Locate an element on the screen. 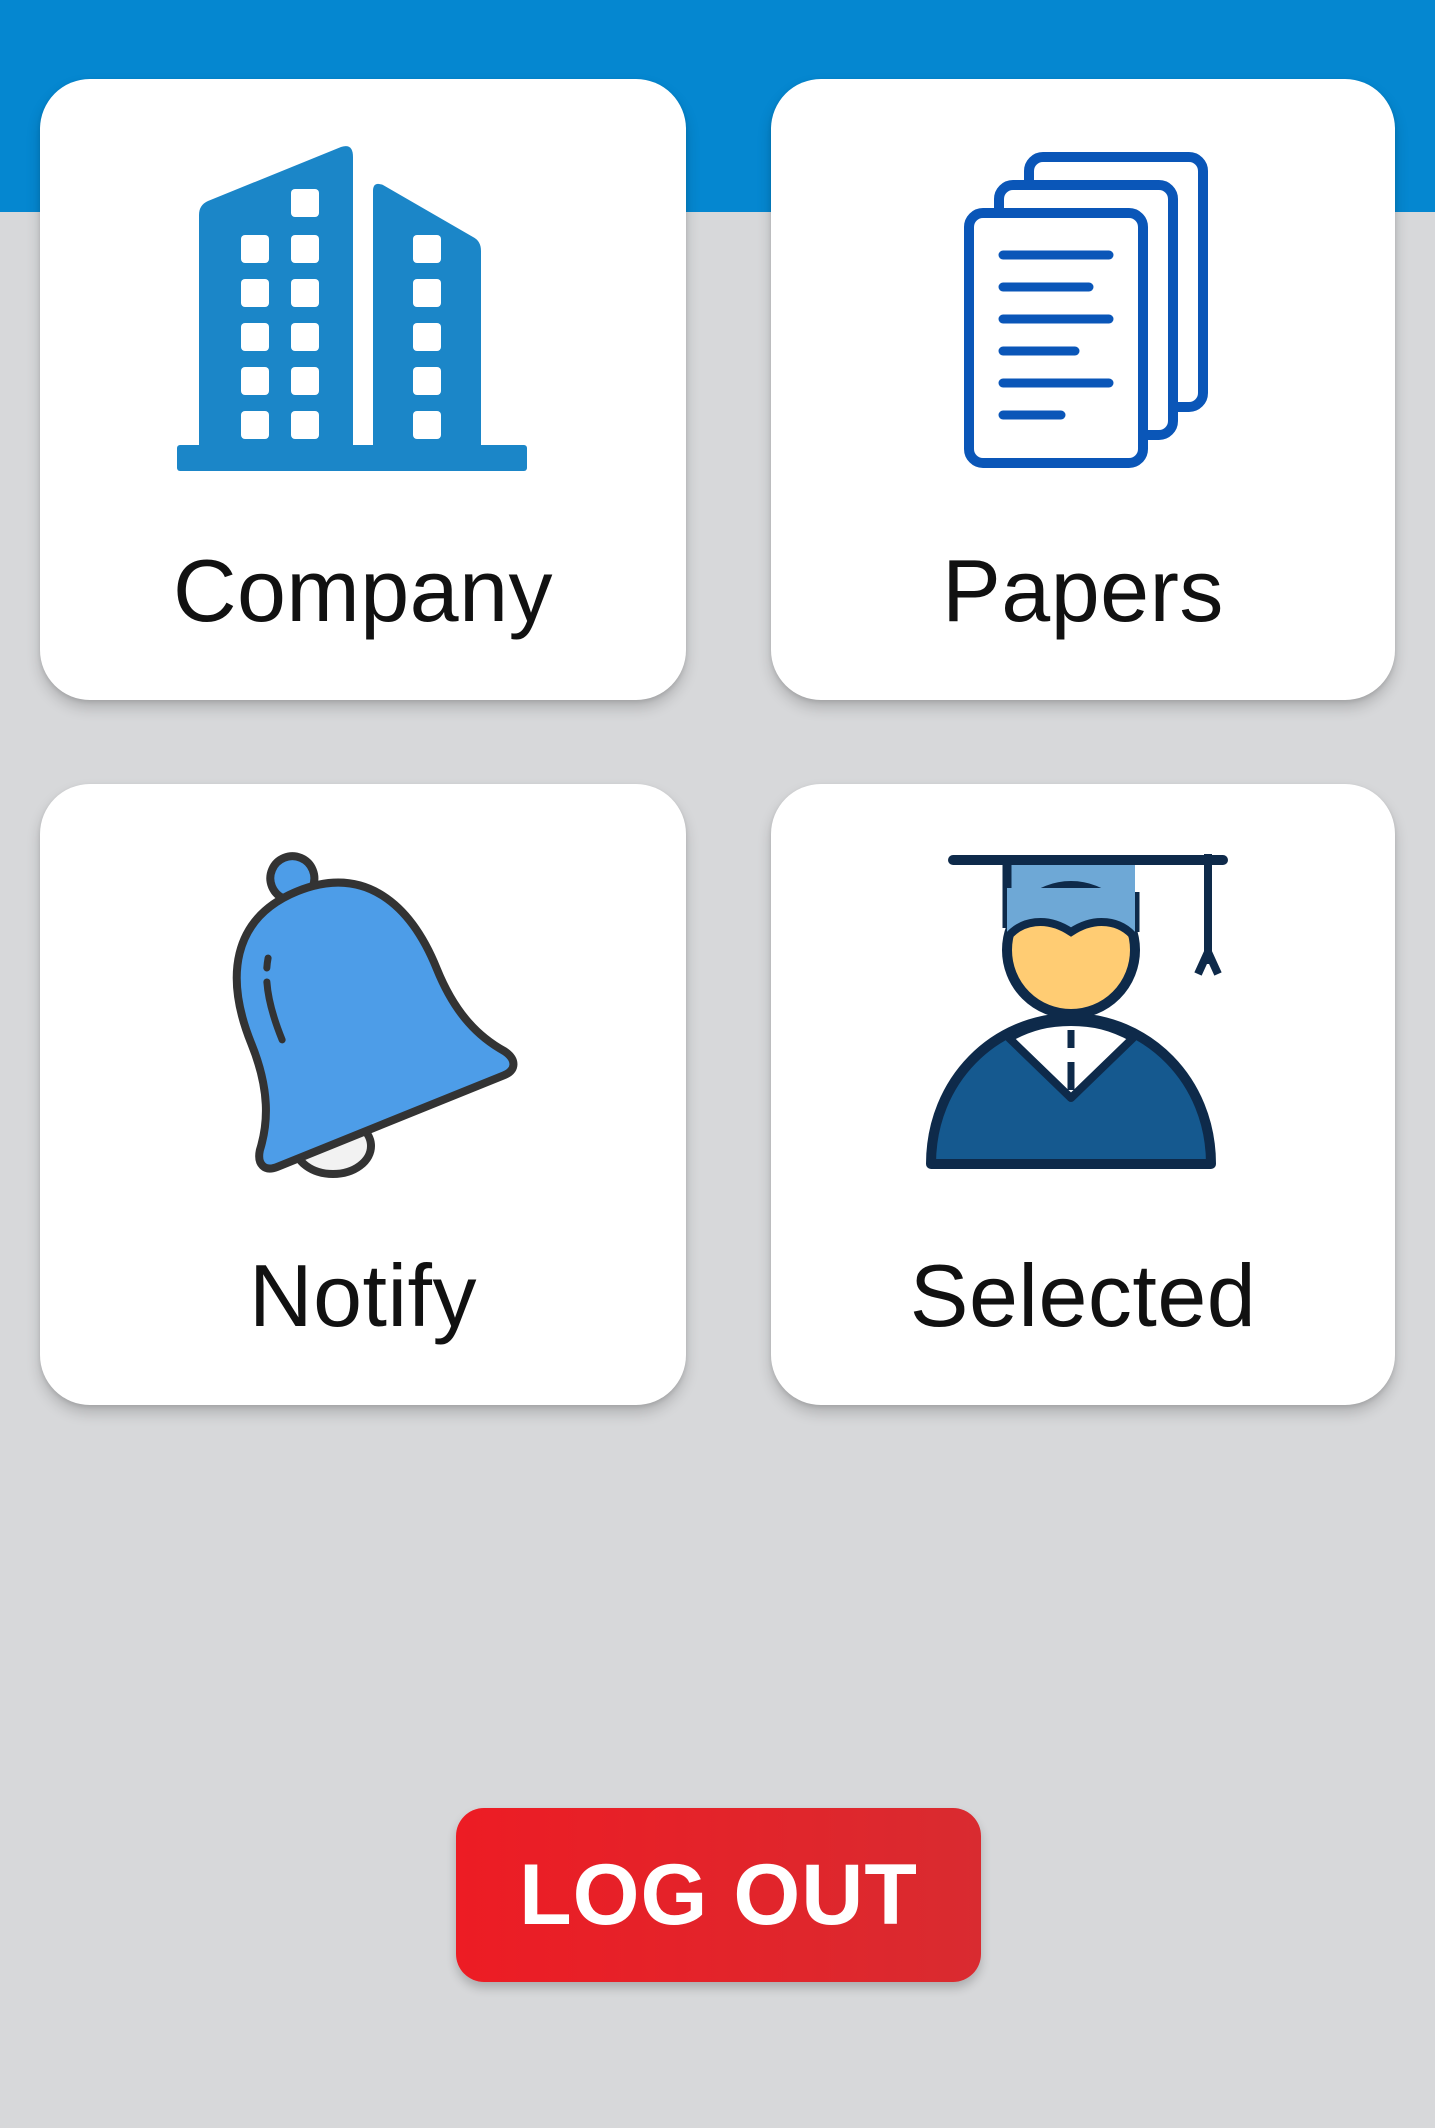 The height and width of the screenshot is (2128, 1435). menu-card-selected: Selected is located at coordinates (1083, 1094).